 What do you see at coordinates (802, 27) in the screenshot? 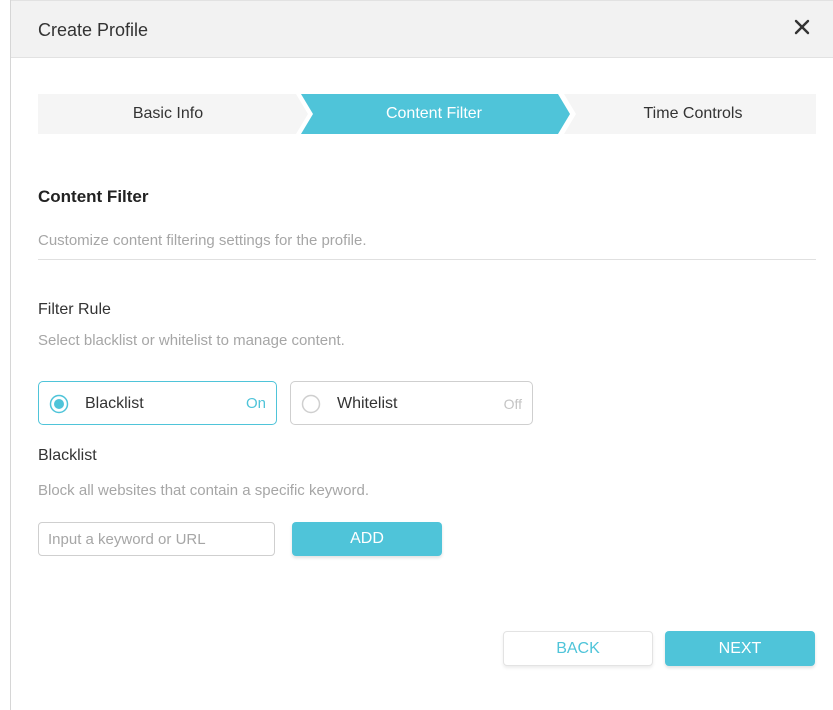
I see `close-icon` at bounding box center [802, 27].